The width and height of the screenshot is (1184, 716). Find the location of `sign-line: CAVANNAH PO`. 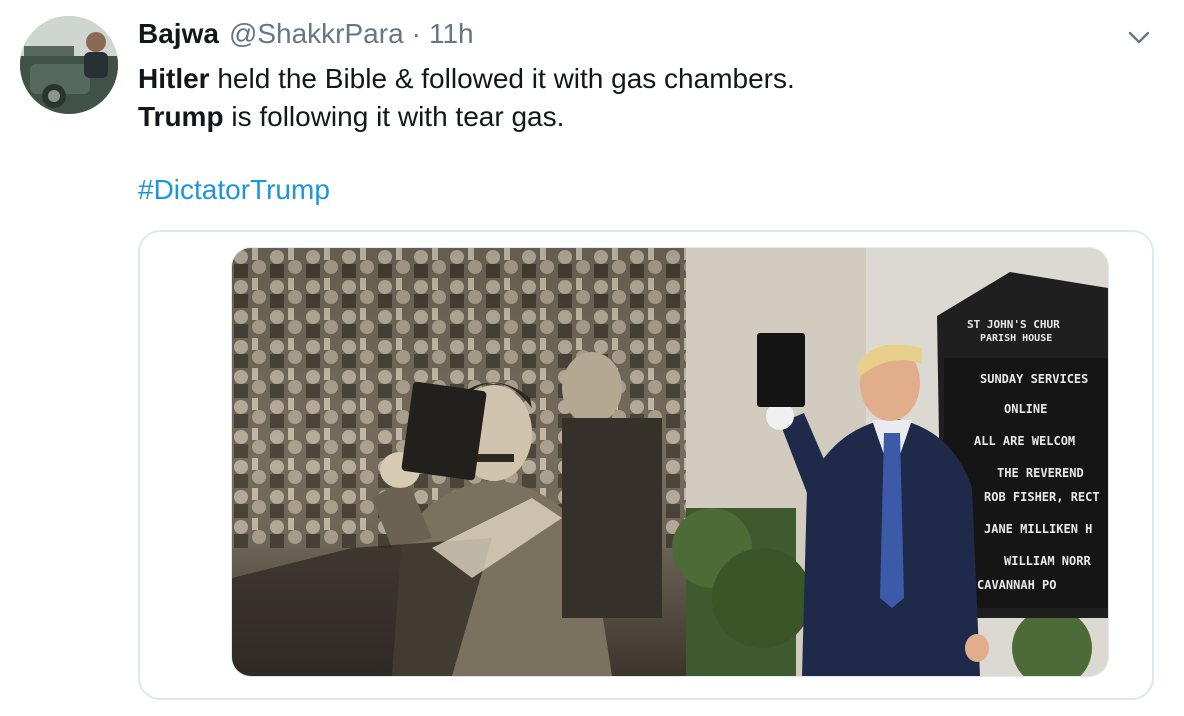

sign-line: CAVANNAH PO is located at coordinates (1016, 585).